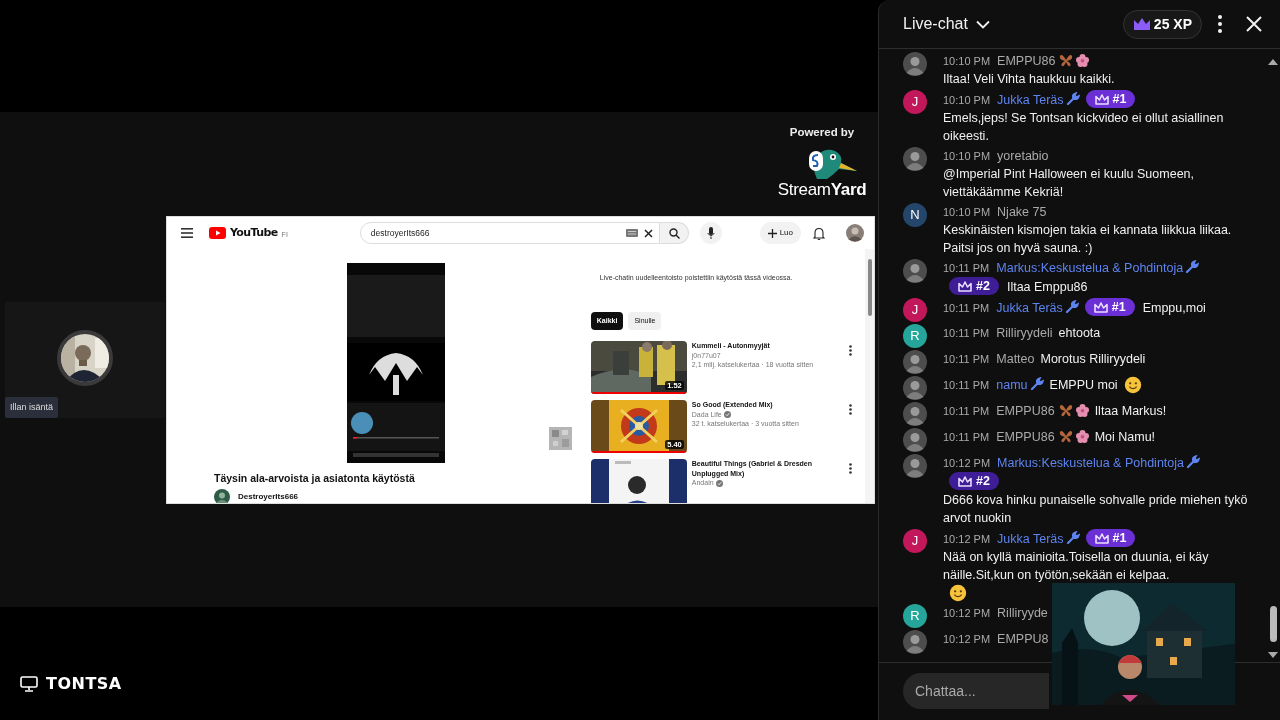 Image resolution: width=1280 pixels, height=720 pixels. I want to click on message-text: Emppu,moi, so click(1174, 308).